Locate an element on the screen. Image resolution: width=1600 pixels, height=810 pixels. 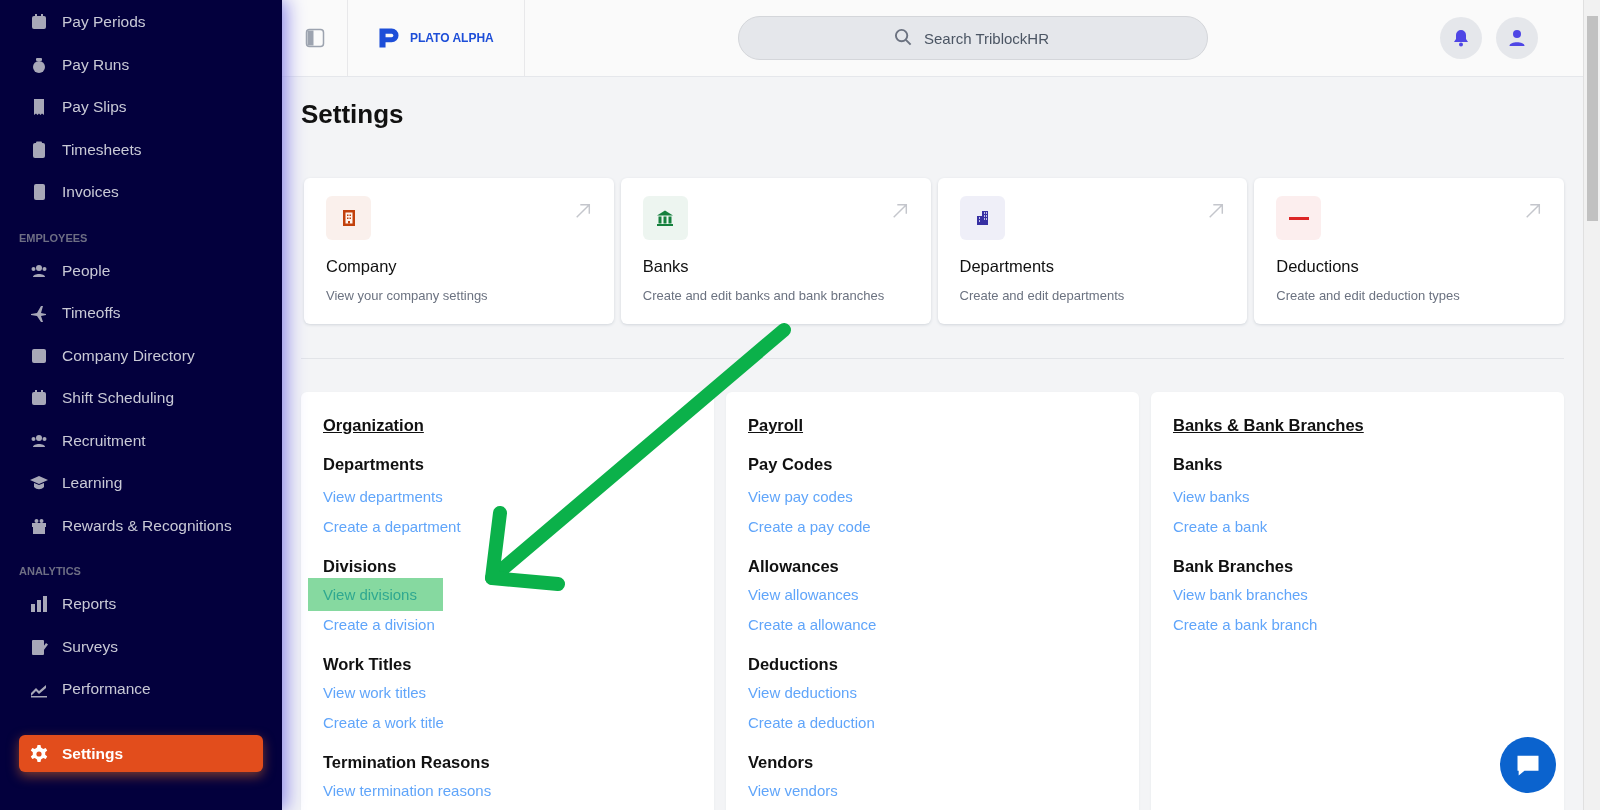
search-icon is located at coordinates (903, 37).